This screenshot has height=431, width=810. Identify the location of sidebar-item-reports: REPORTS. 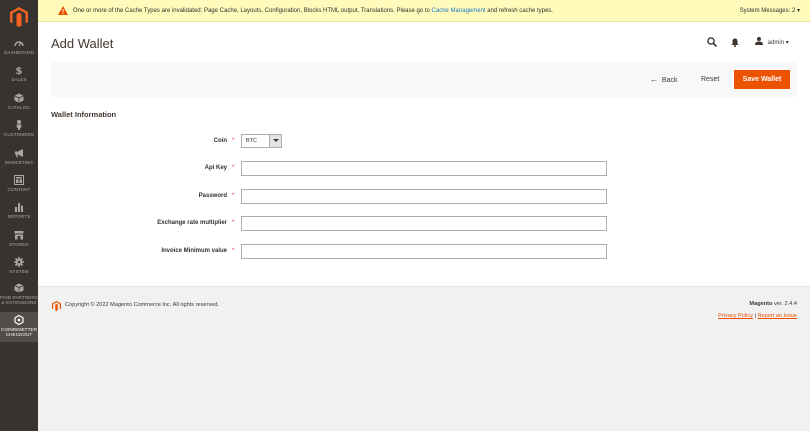
(19, 210).